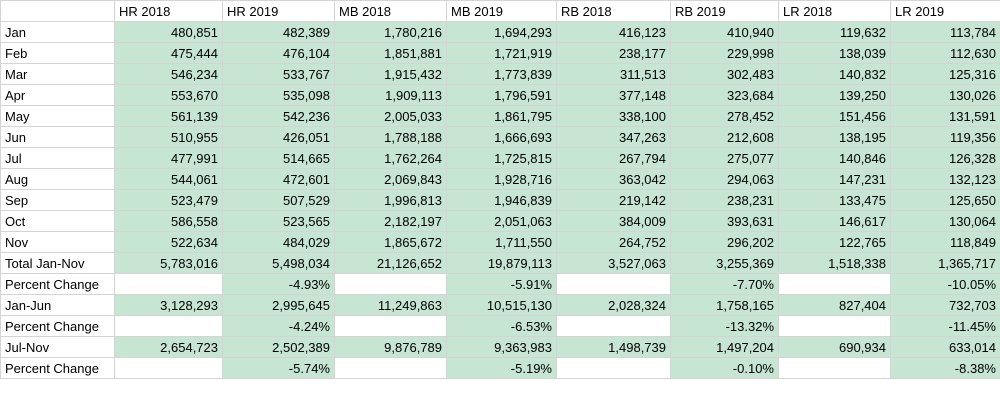 This screenshot has height=415, width=1000. What do you see at coordinates (57, 158) in the screenshot?
I see `row-label-cell: Jul` at bounding box center [57, 158].